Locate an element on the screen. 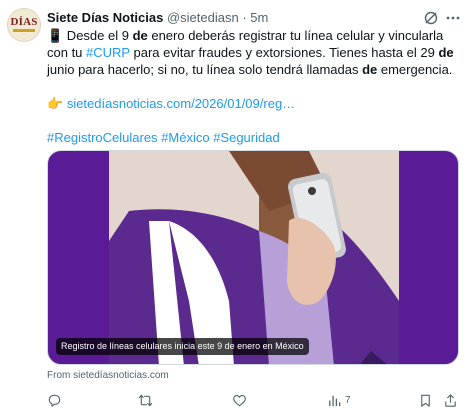 Image resolution: width=467 pixels, height=414 pixels. repost-icon is located at coordinates (145, 400).